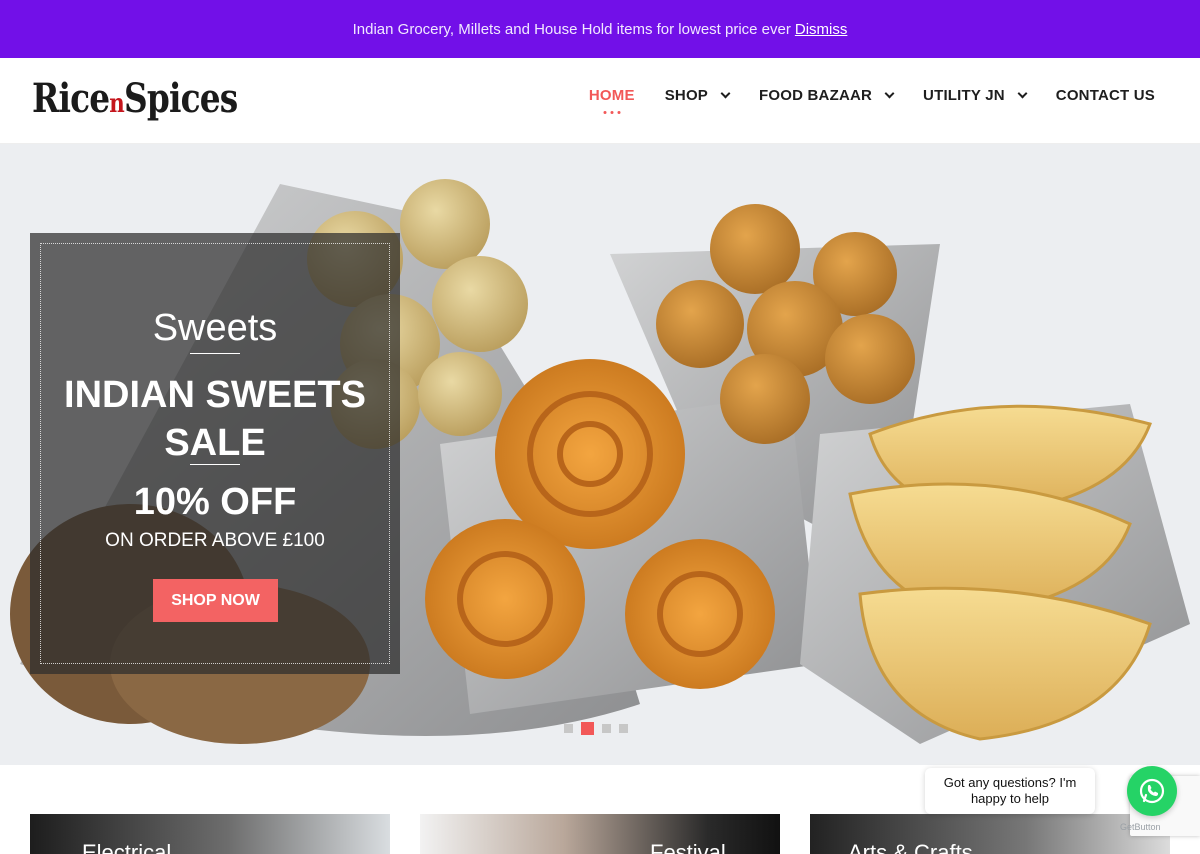 Image resolution: width=1200 pixels, height=854 pixels. Describe the element at coordinates (612, 100) in the screenshot. I see `nav-home: HOME` at that location.